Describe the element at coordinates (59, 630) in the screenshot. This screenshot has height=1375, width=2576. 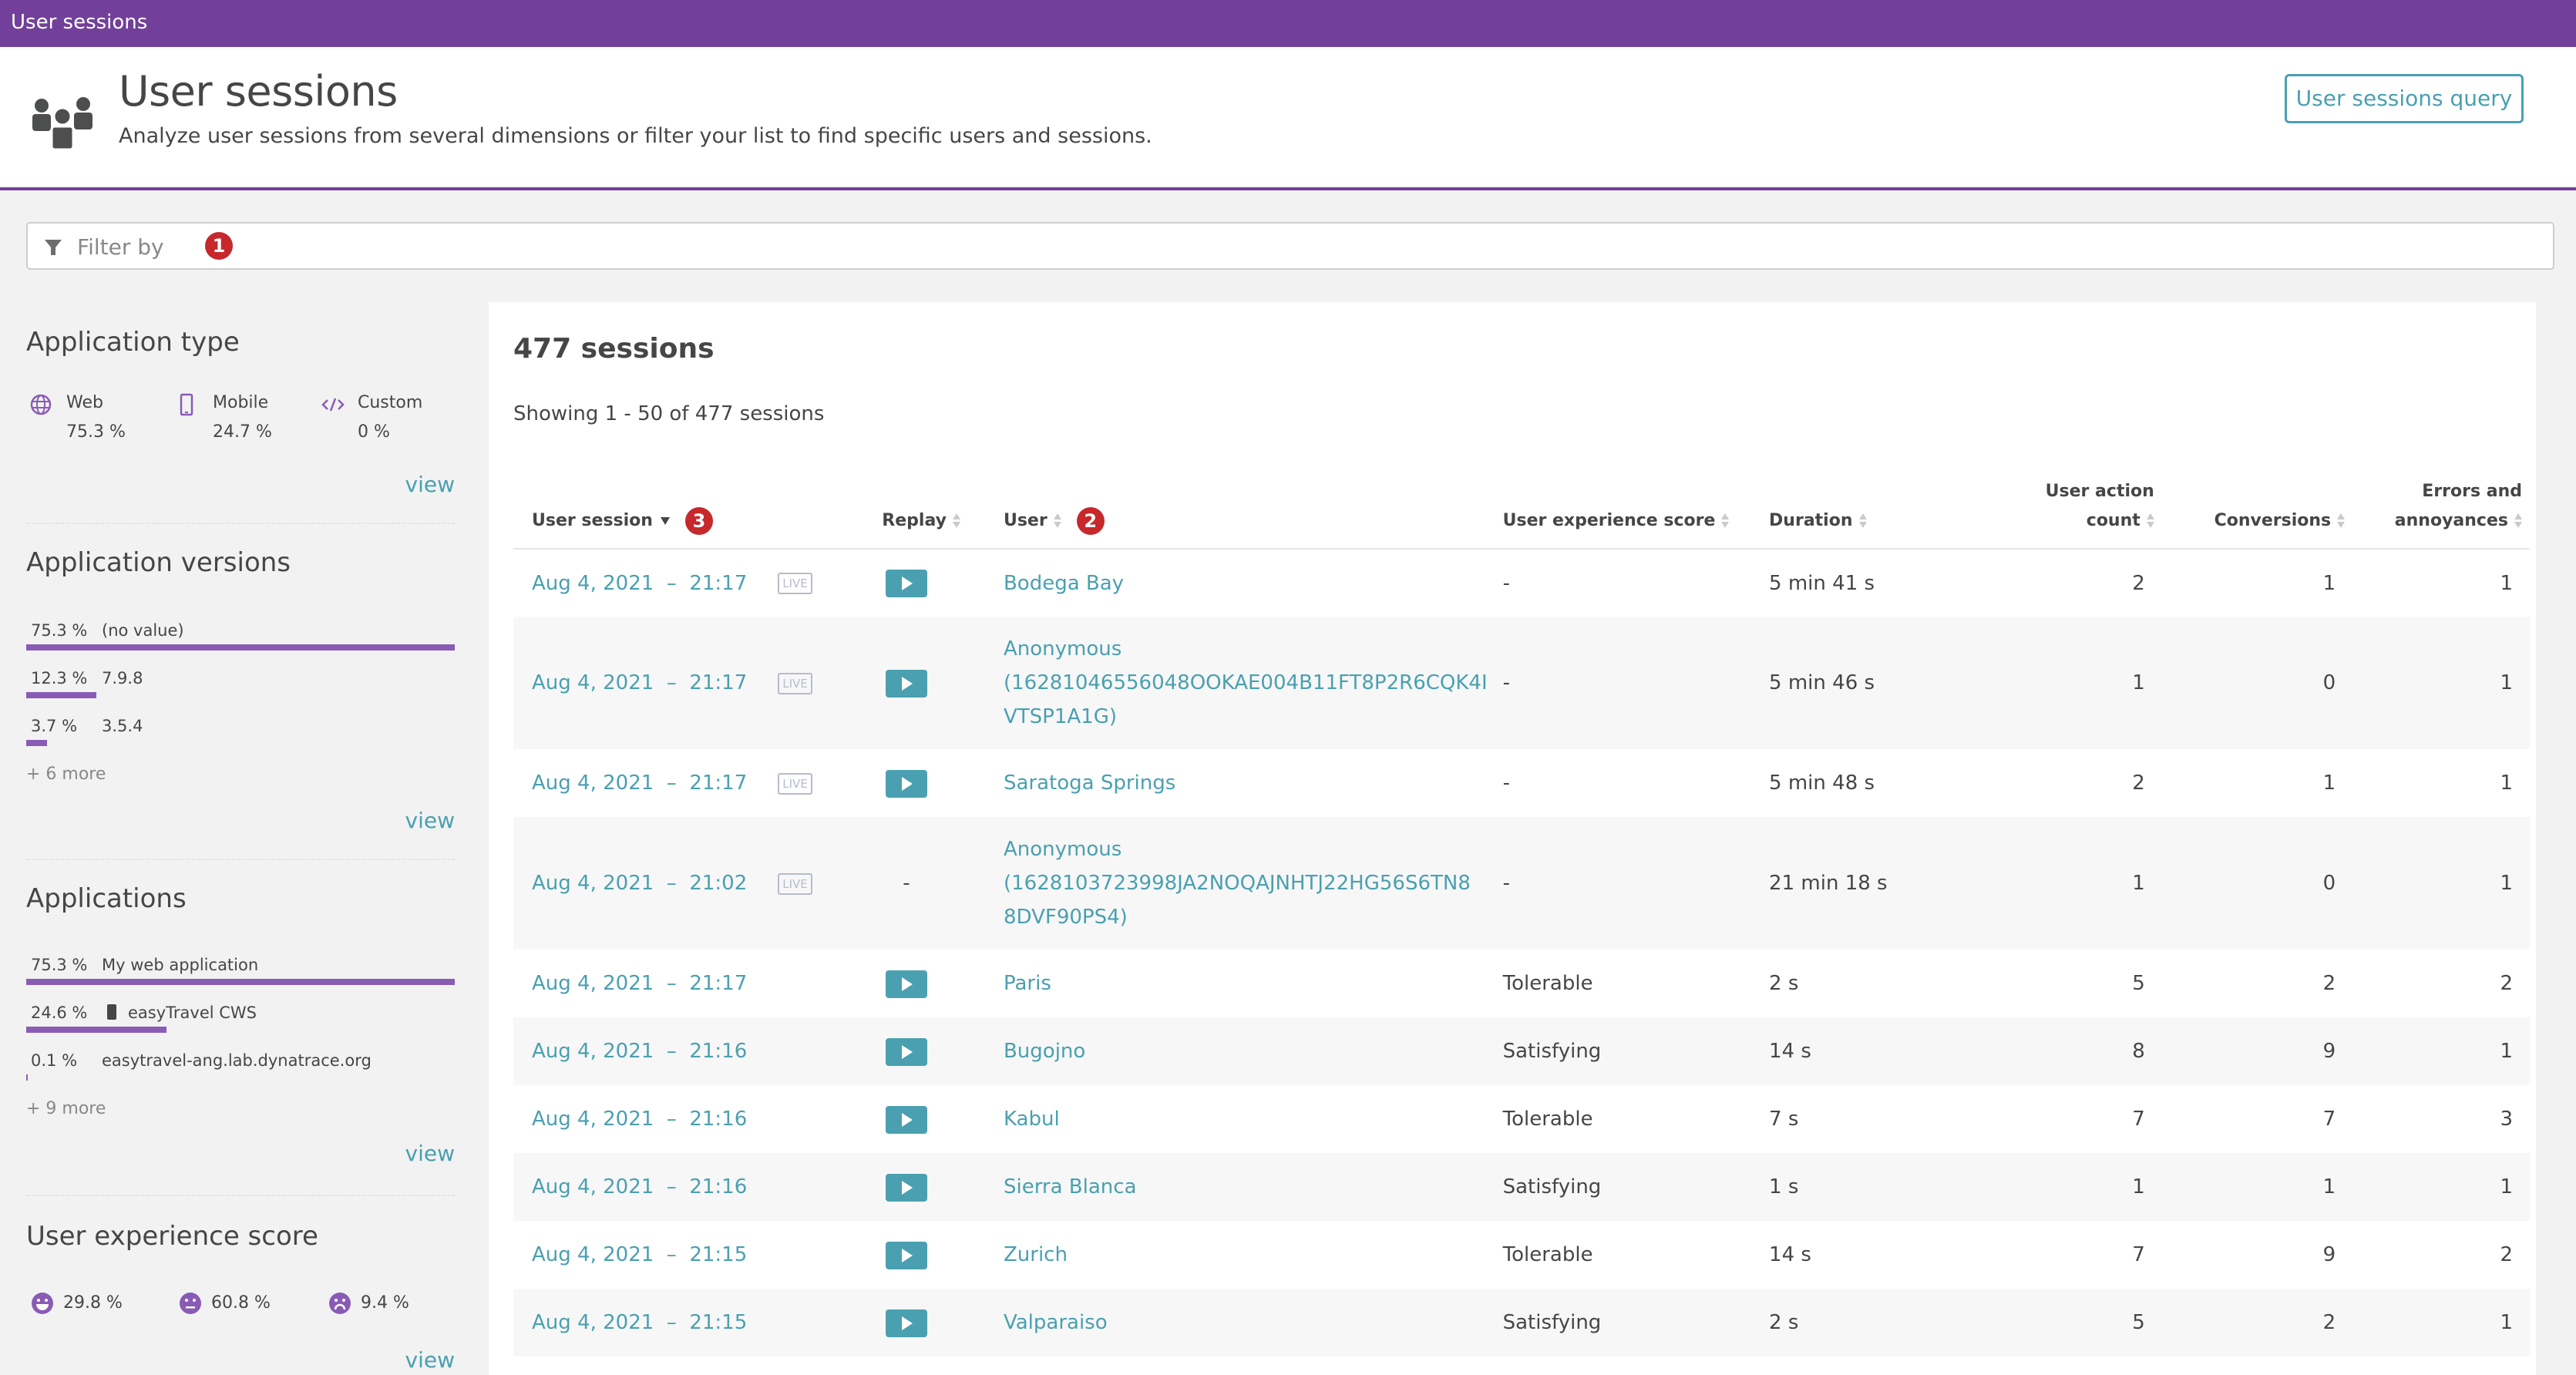
I see `version-percent: 75.3 %` at that location.